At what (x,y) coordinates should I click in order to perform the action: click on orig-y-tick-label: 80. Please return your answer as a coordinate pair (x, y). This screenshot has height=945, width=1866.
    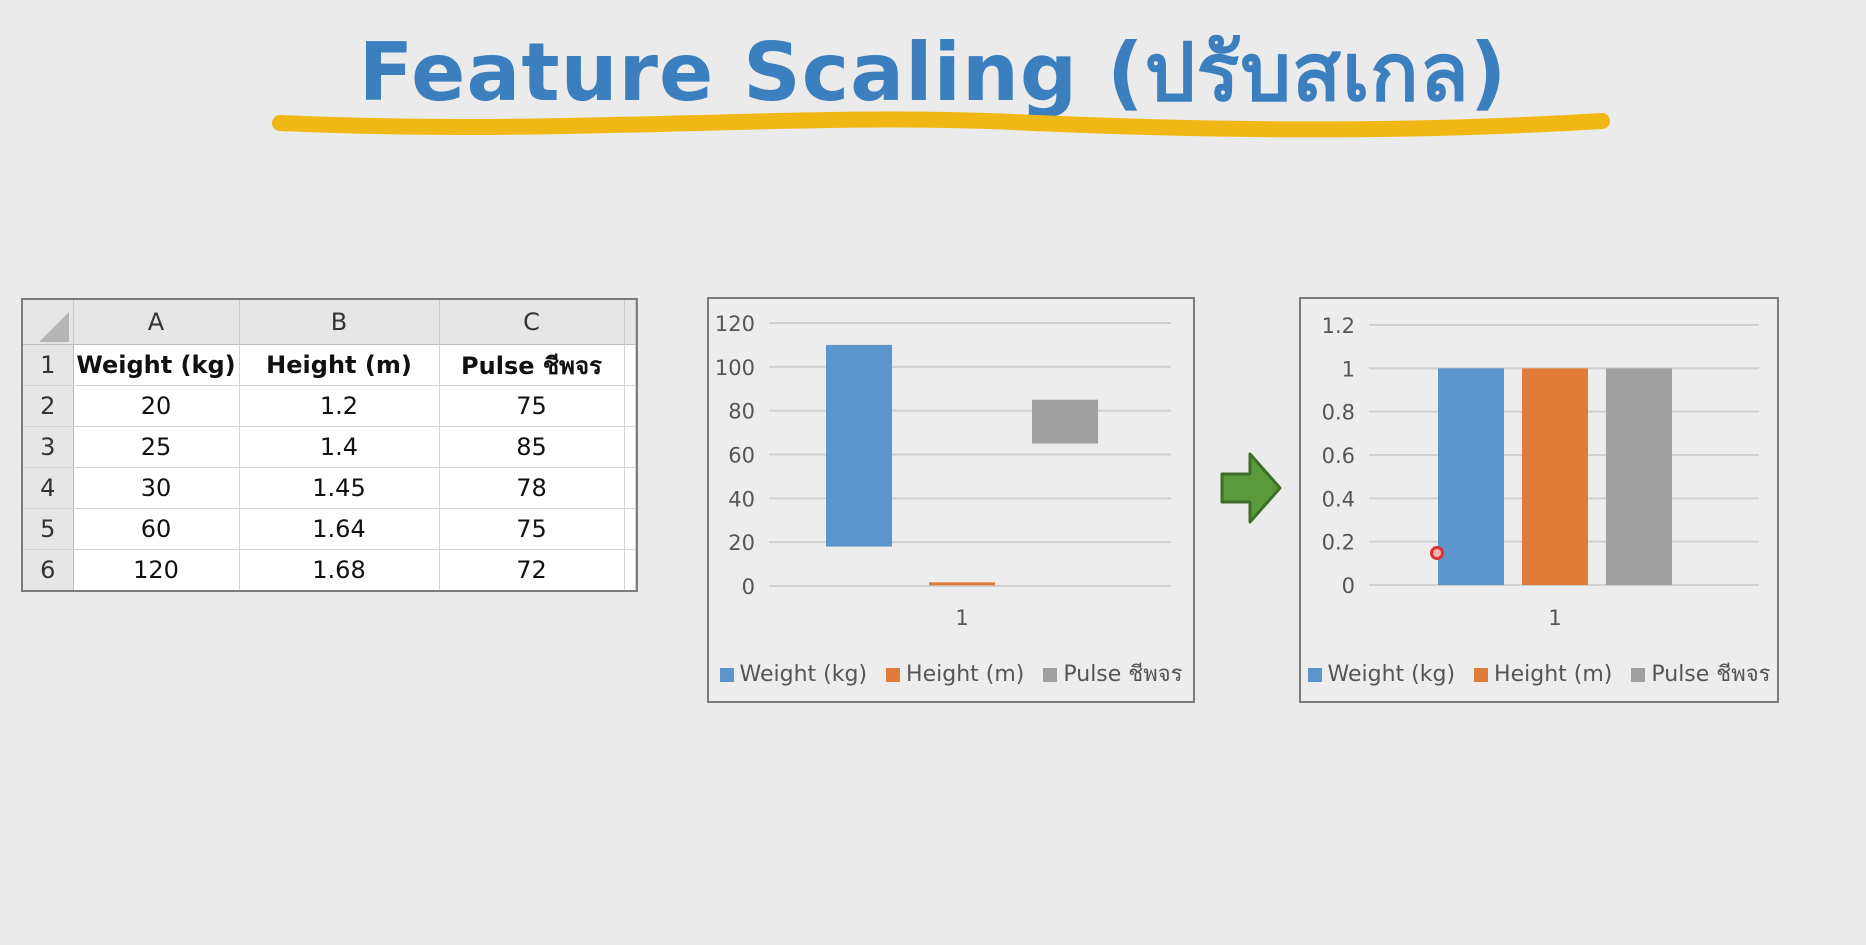
    Looking at the image, I should click on (741, 412).